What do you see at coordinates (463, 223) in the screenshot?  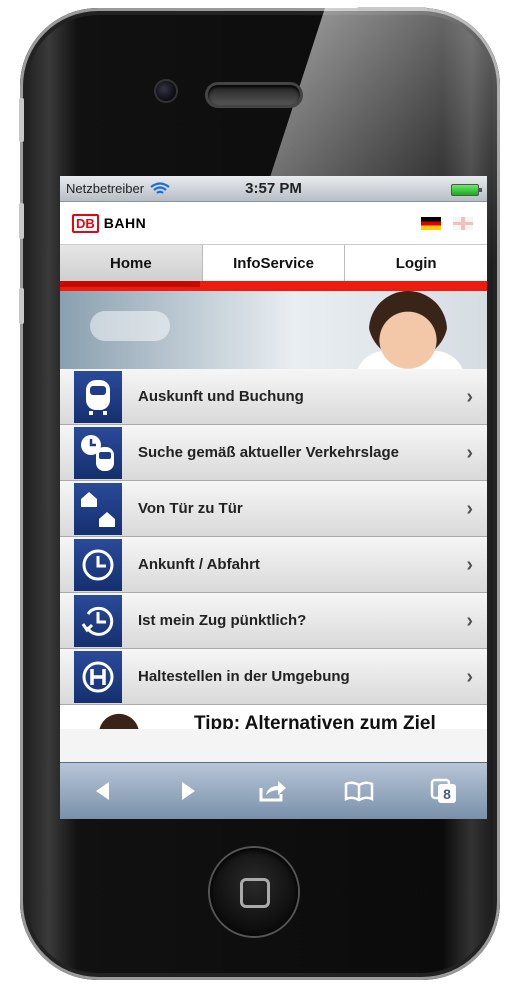 I see `uk-flag-icon` at bounding box center [463, 223].